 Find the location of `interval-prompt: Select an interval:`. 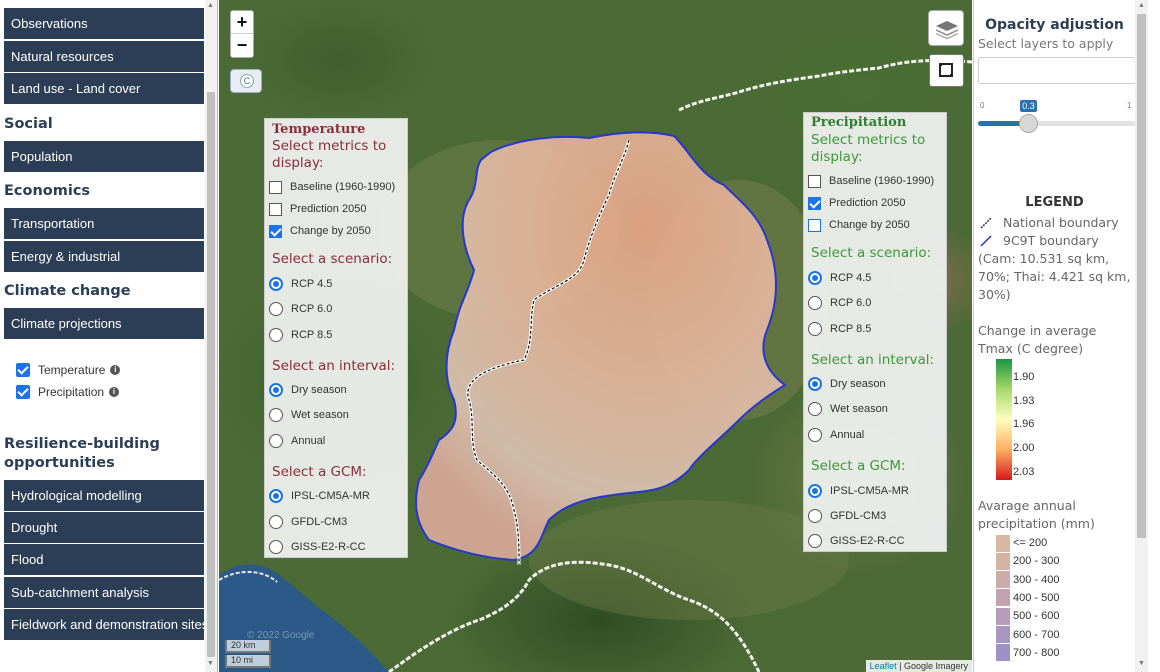

interval-prompt: Select an interval: is located at coordinates (873, 360).